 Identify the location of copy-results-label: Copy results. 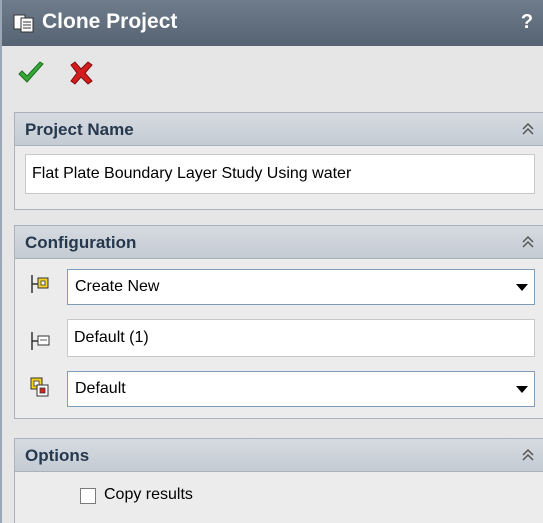
(148, 495).